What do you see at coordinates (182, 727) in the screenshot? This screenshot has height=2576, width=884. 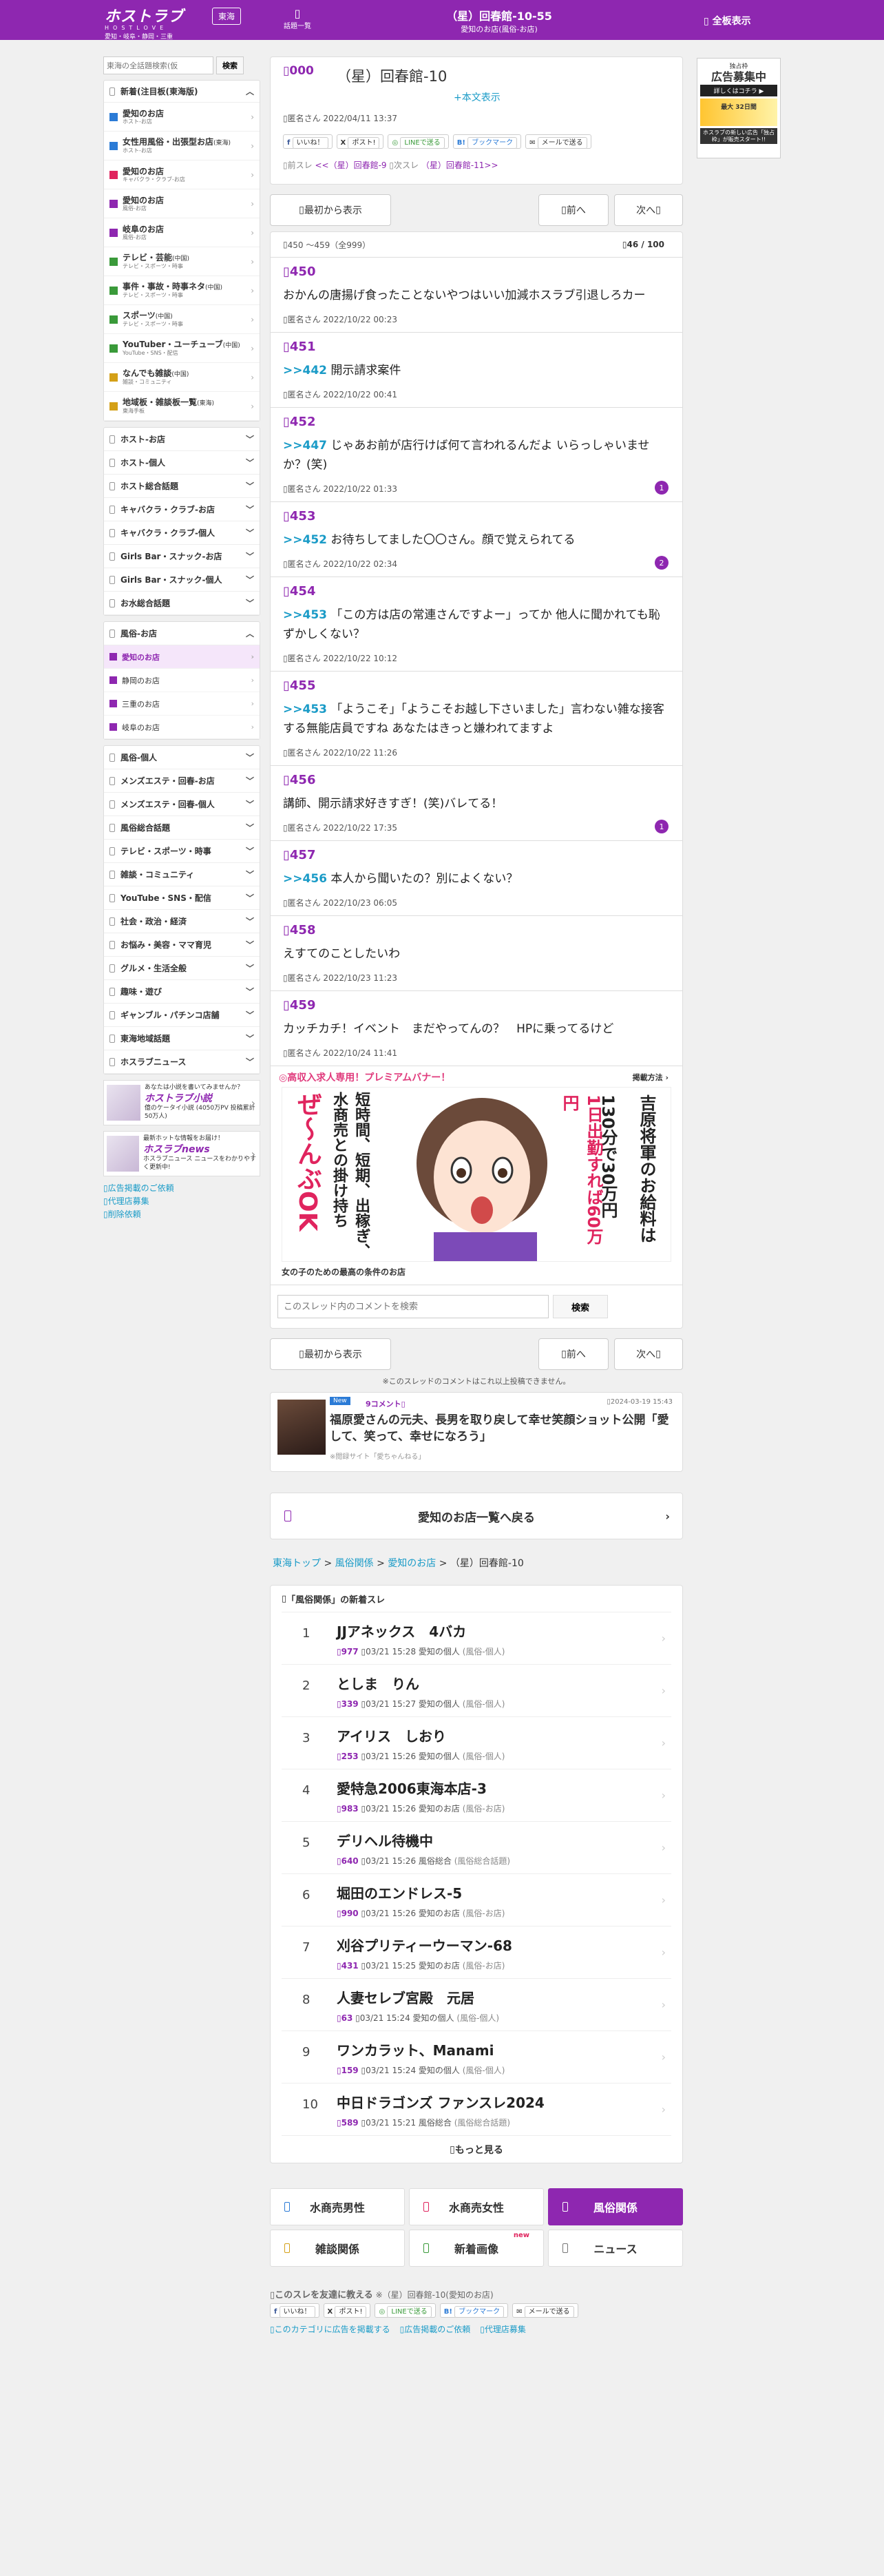 I see `sidebar-subcategory: 岐阜のお店 ›` at bounding box center [182, 727].